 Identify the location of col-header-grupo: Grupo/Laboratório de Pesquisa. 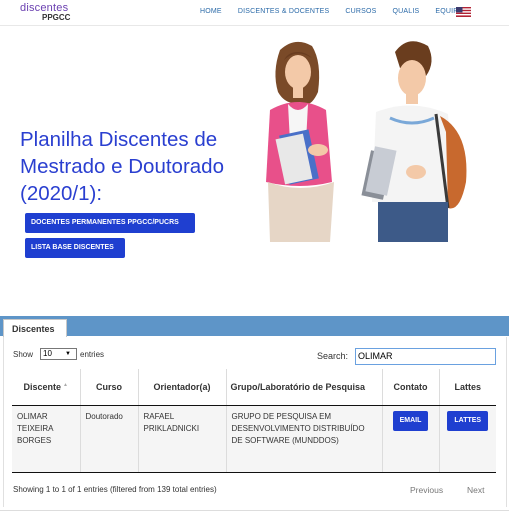
(303, 387).